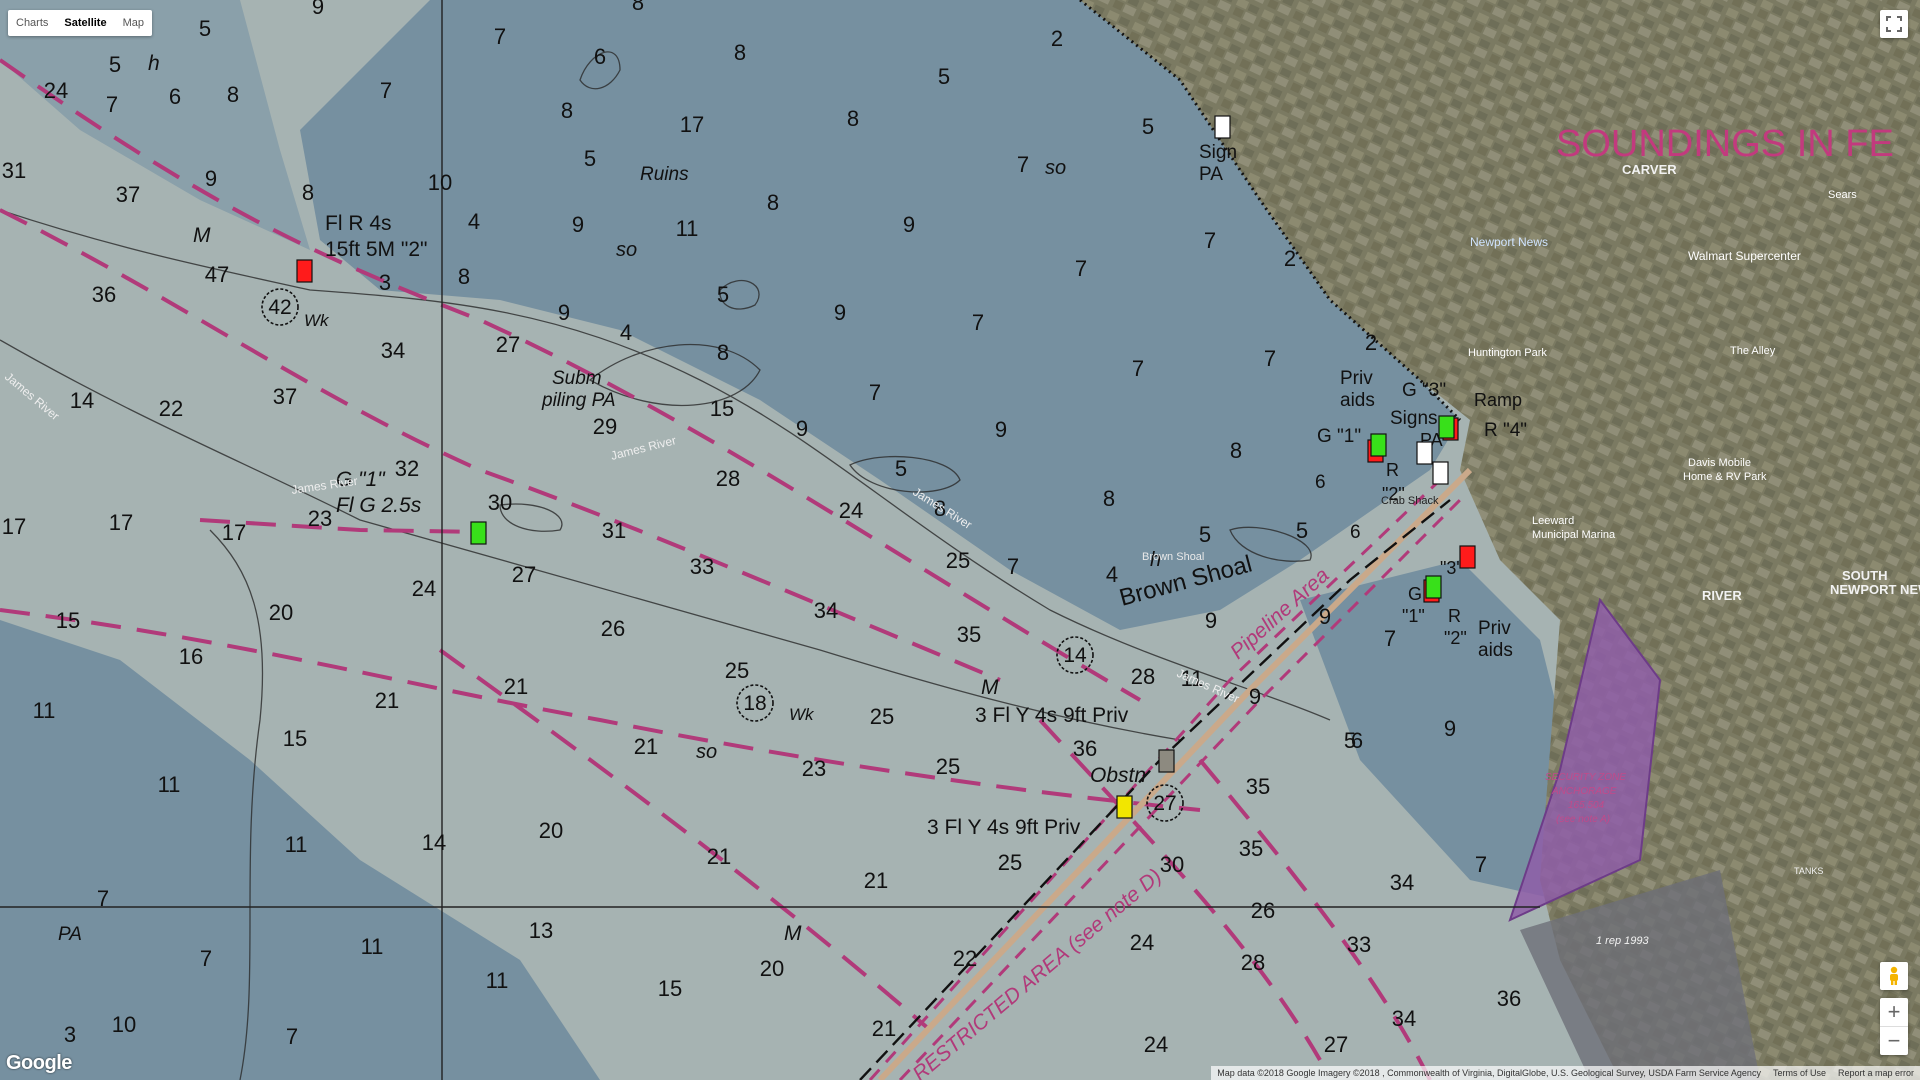 The width and height of the screenshot is (1920, 1080). I want to click on chart-label: G "1", so click(1339, 436).